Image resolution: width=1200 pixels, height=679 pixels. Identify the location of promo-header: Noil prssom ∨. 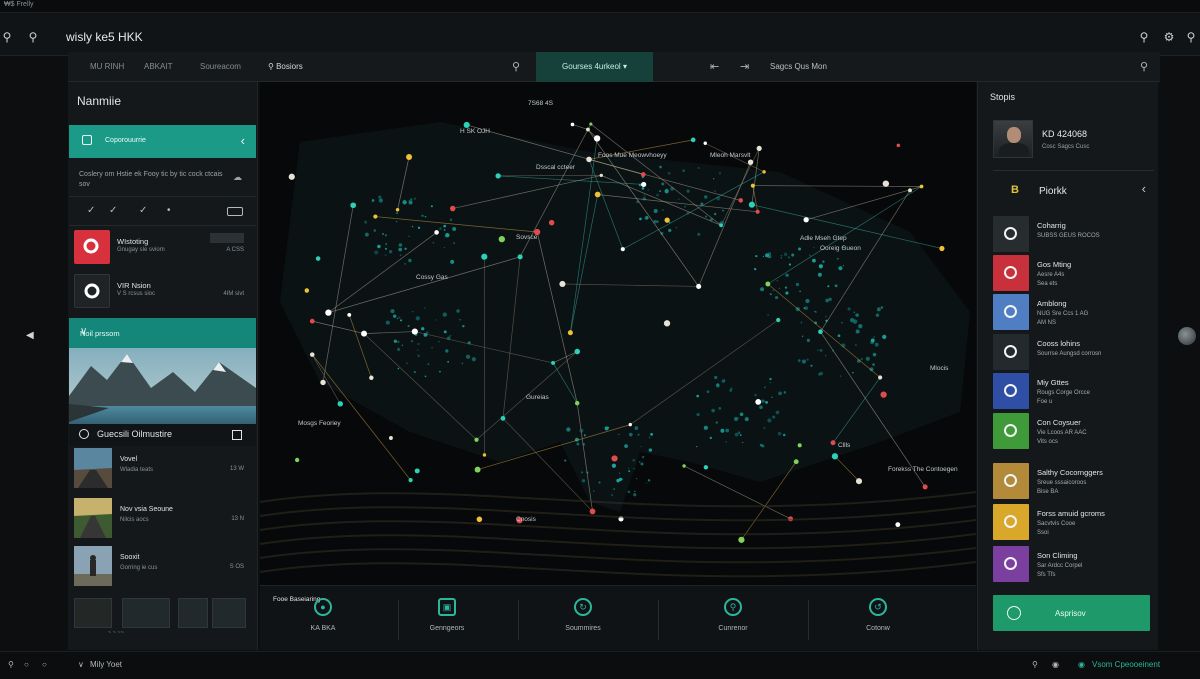
(162, 333).